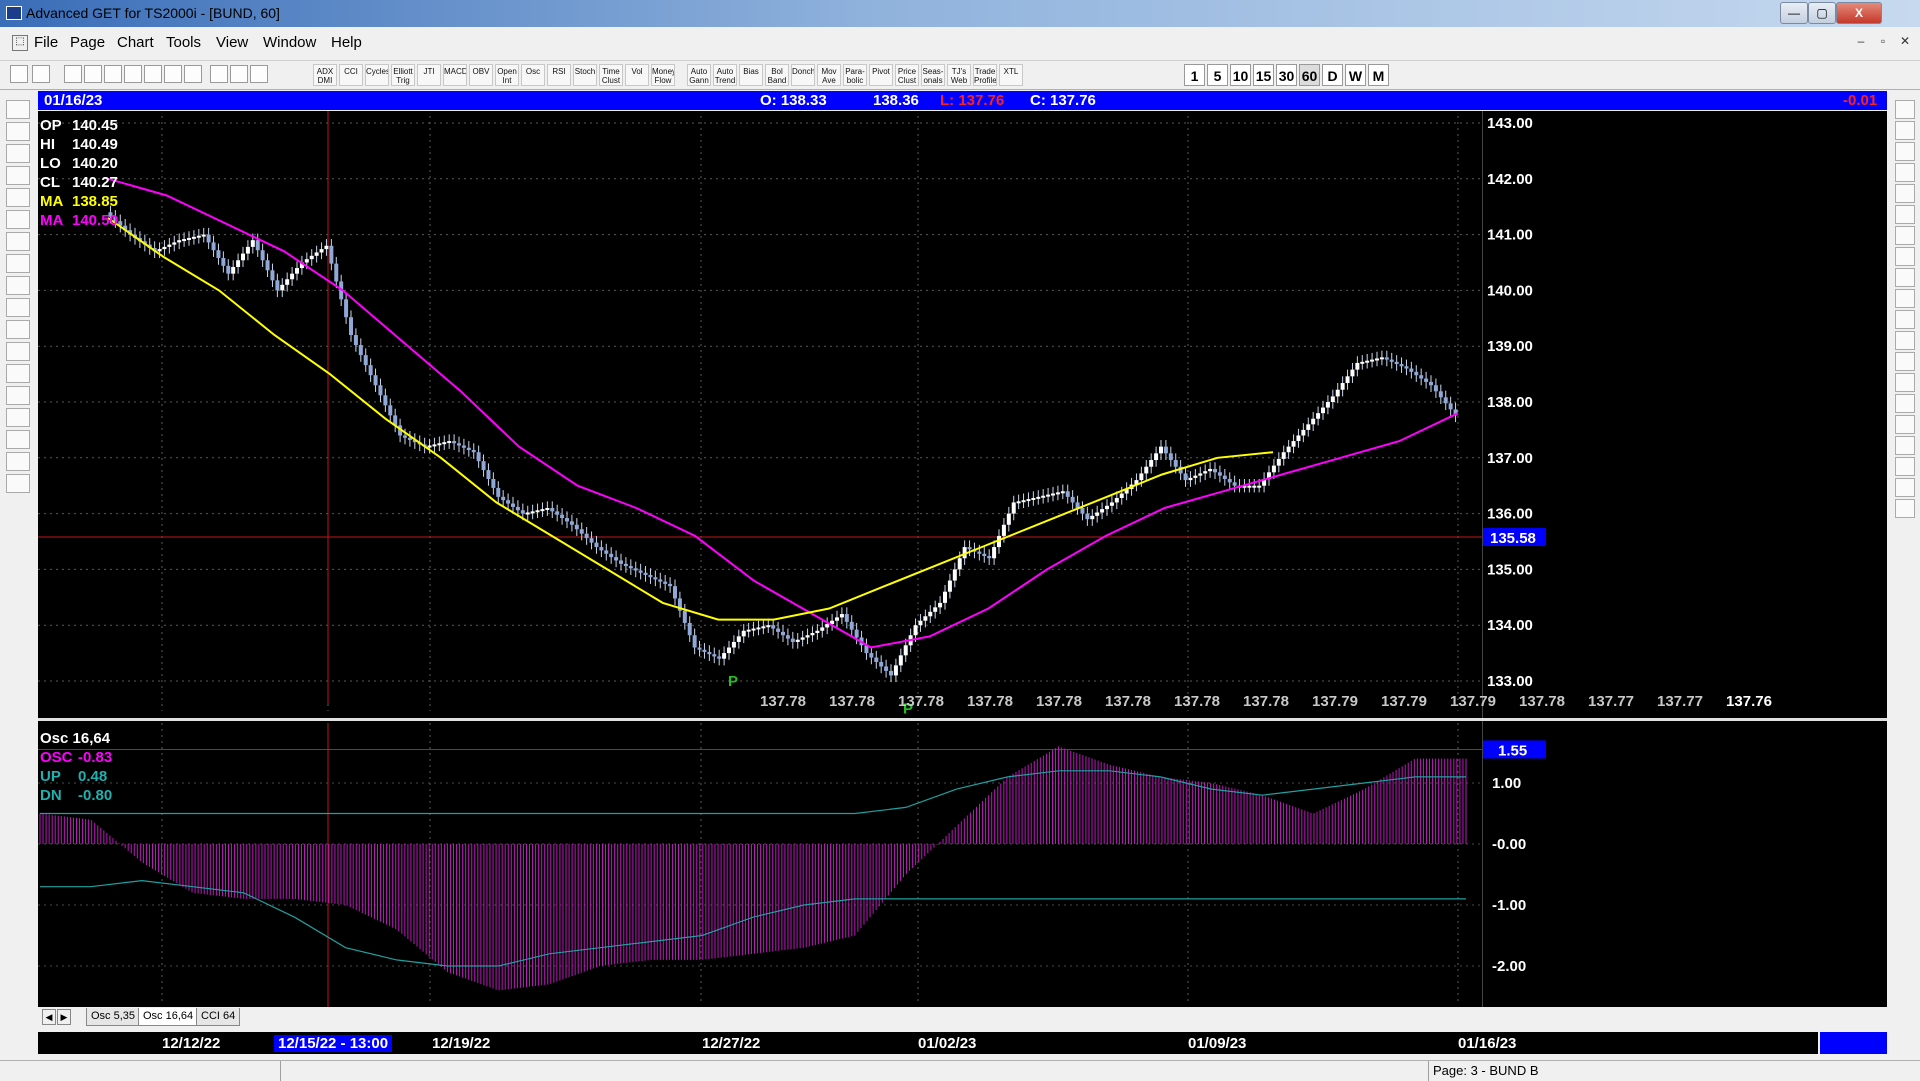 The height and width of the screenshot is (1081, 1920). I want to click on tile-icon, so click(193, 74).